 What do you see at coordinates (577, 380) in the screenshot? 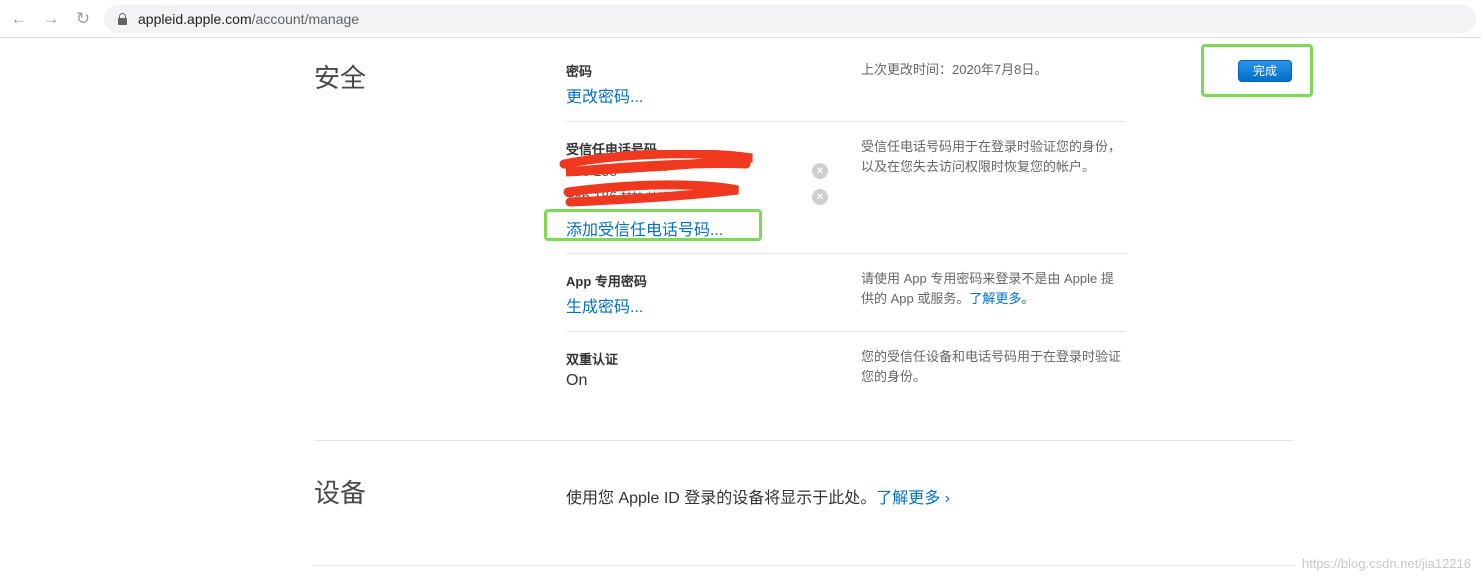
I see `two-factor-status: On` at bounding box center [577, 380].